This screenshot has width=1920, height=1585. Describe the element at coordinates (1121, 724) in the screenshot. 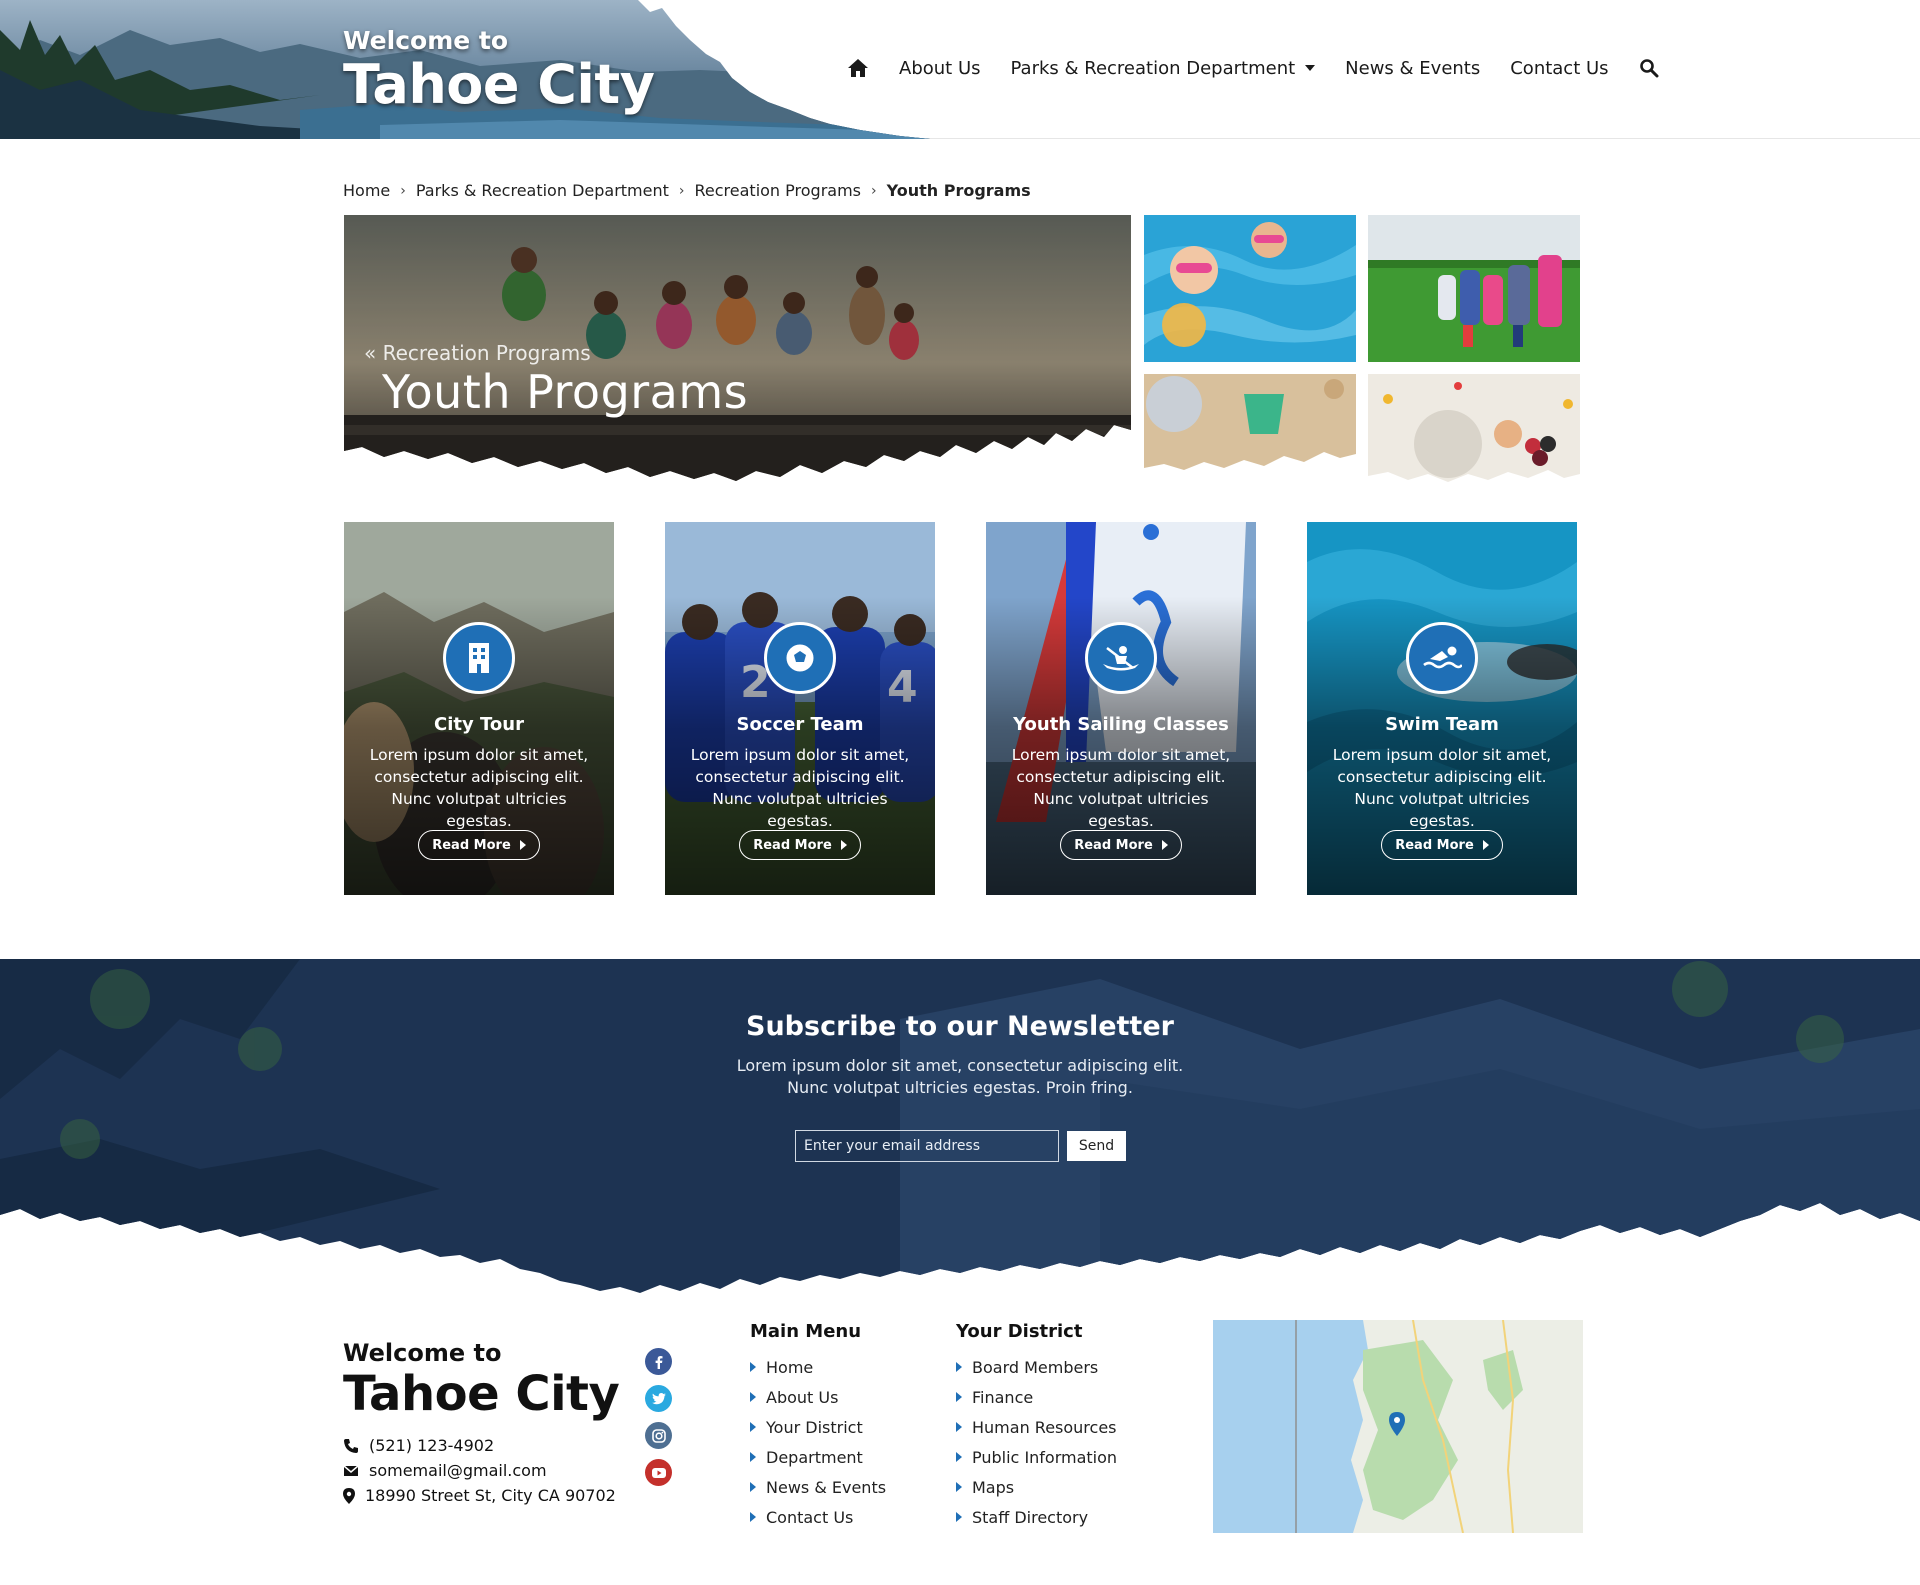

I see `card-title: Youth Sailing Classes` at that location.